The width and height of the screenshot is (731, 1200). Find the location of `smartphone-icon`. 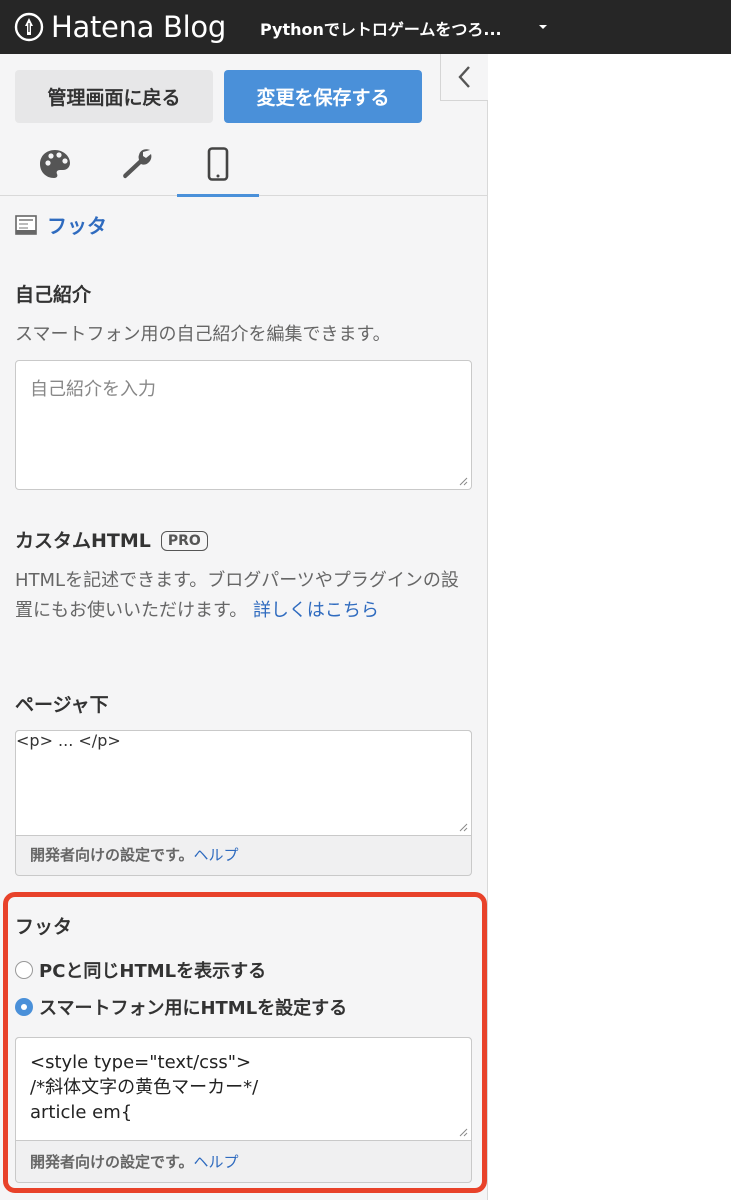

smartphone-icon is located at coordinates (218, 164).